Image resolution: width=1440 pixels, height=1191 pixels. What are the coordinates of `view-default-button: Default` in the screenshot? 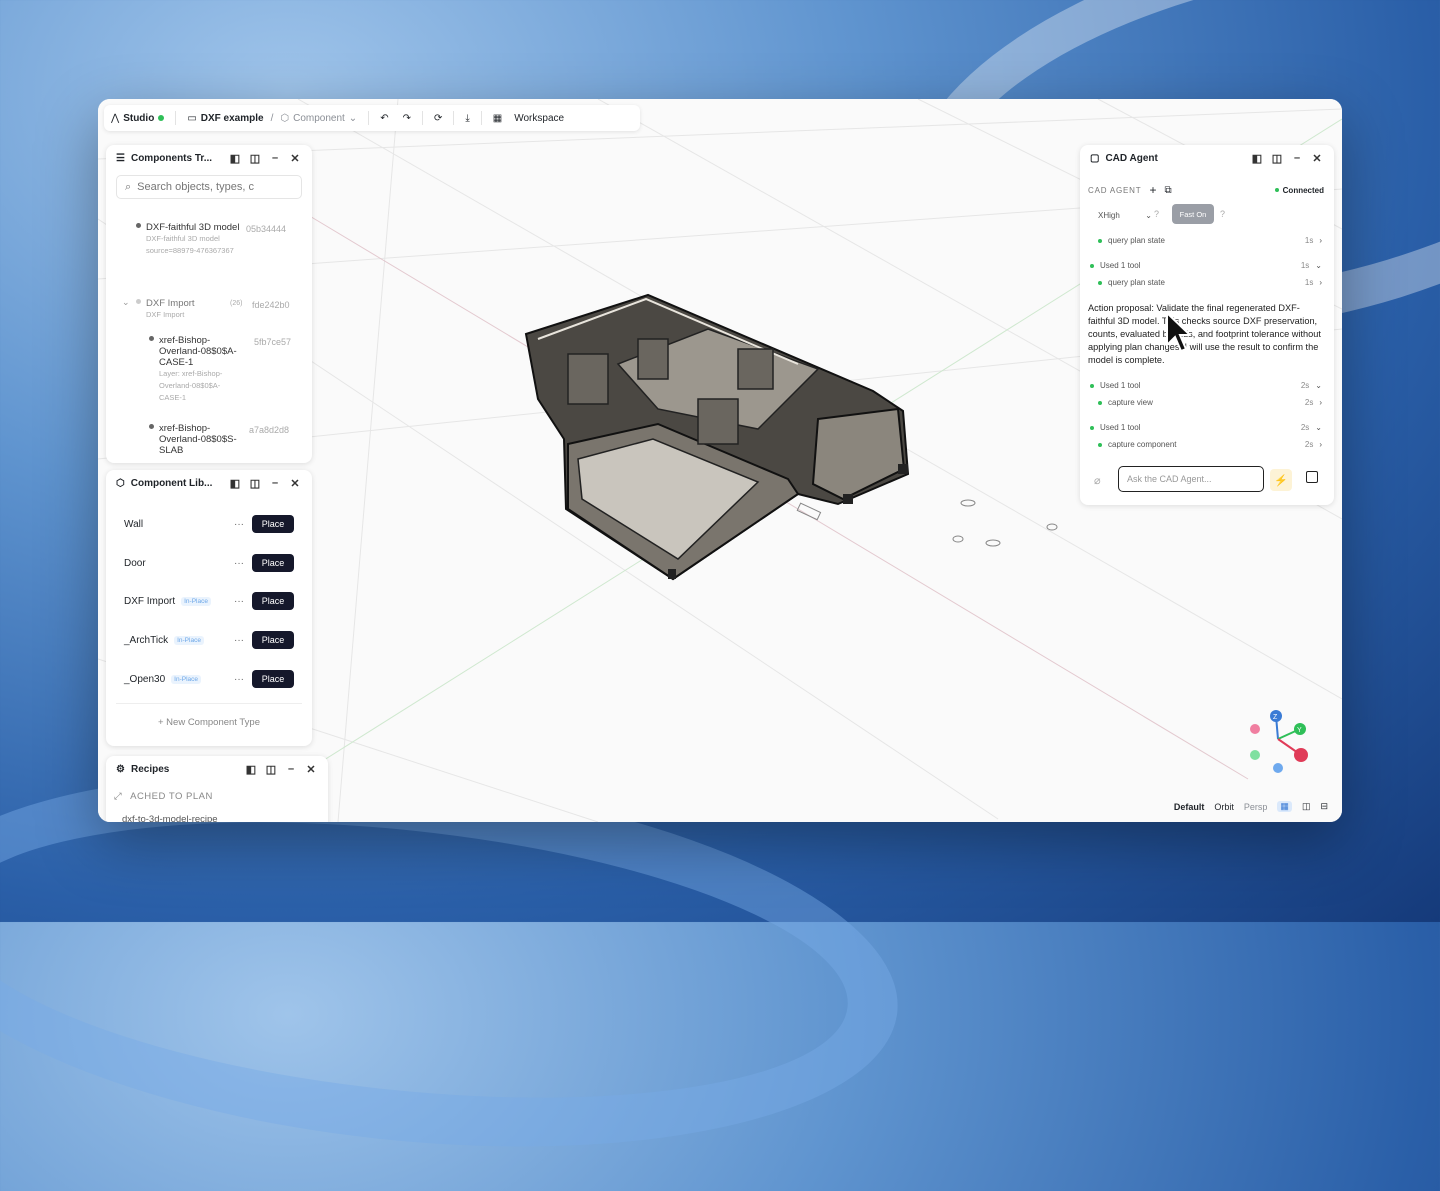 It's located at (1189, 807).